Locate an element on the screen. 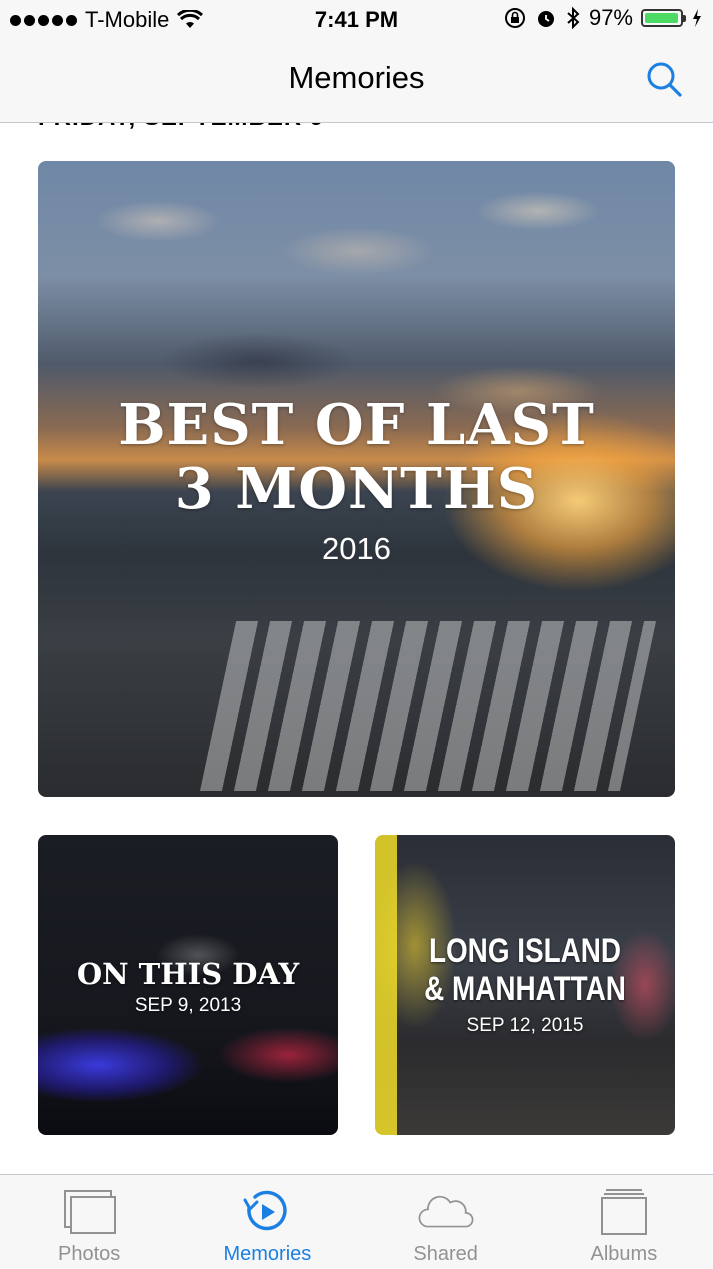 This screenshot has height=1269, width=713. tab-shared: Shared is located at coordinates (446, 1222).